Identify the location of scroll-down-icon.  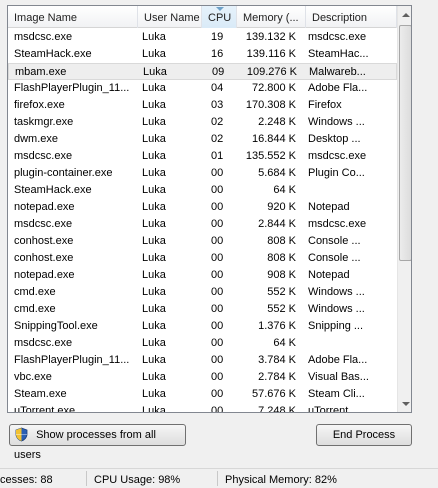
(405, 403).